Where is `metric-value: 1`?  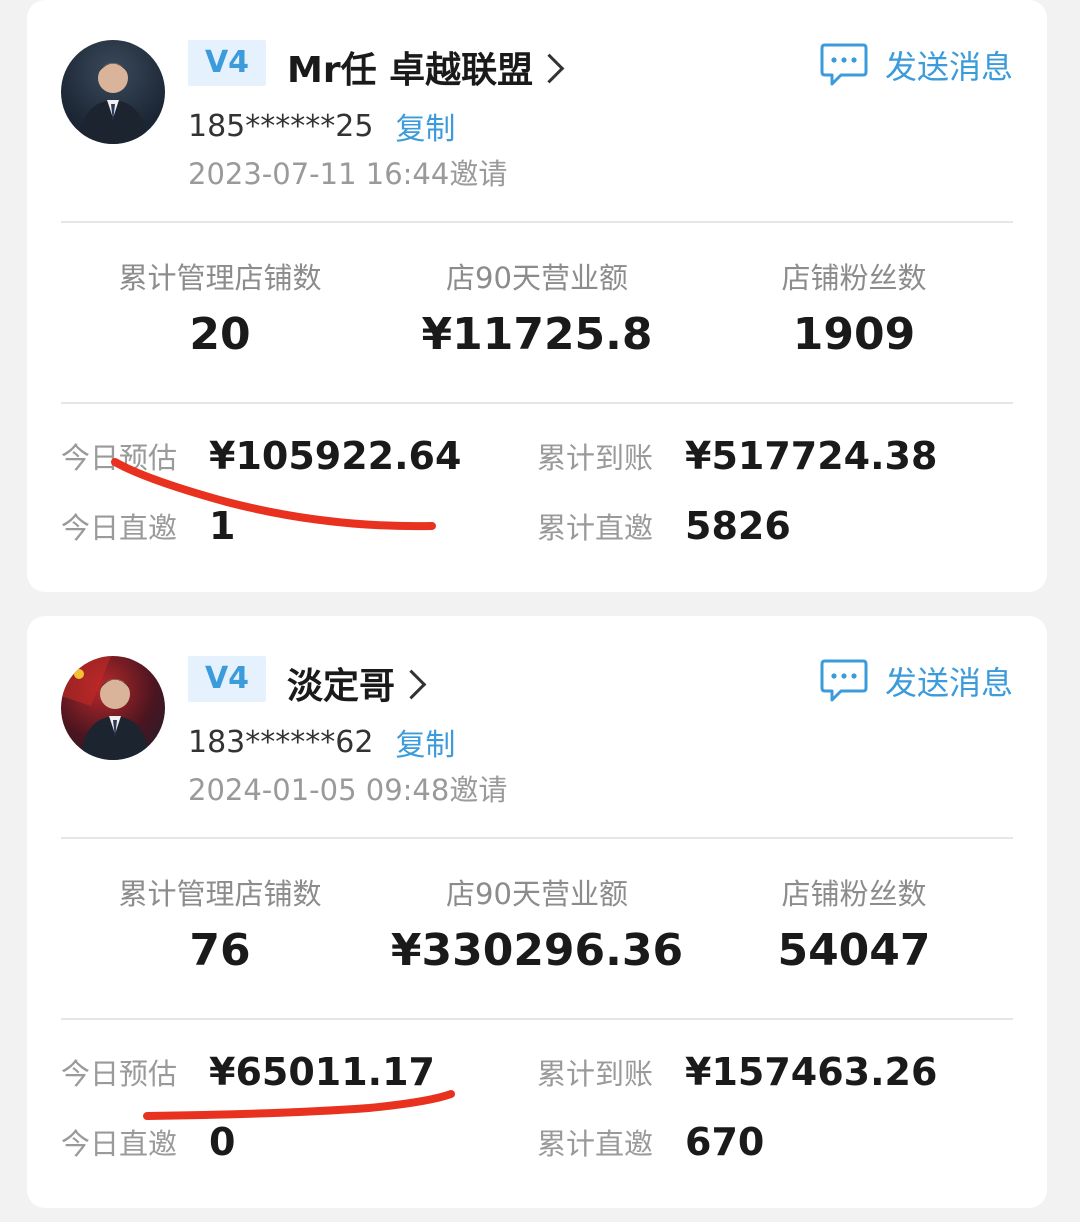
metric-value: 1 is located at coordinates (222, 526).